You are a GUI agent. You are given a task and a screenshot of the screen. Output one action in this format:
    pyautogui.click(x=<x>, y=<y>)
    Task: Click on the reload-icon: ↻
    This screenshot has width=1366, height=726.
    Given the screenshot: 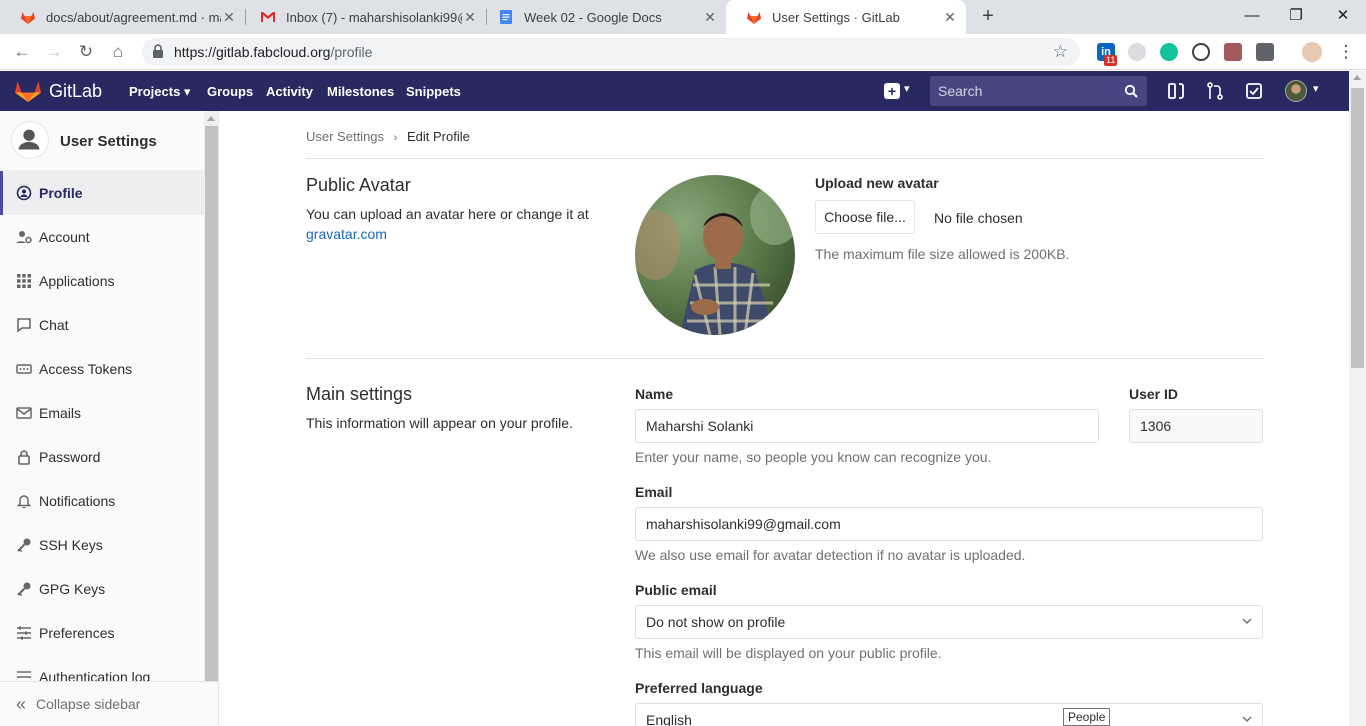 What is the action you would take?
    pyautogui.click(x=86, y=52)
    